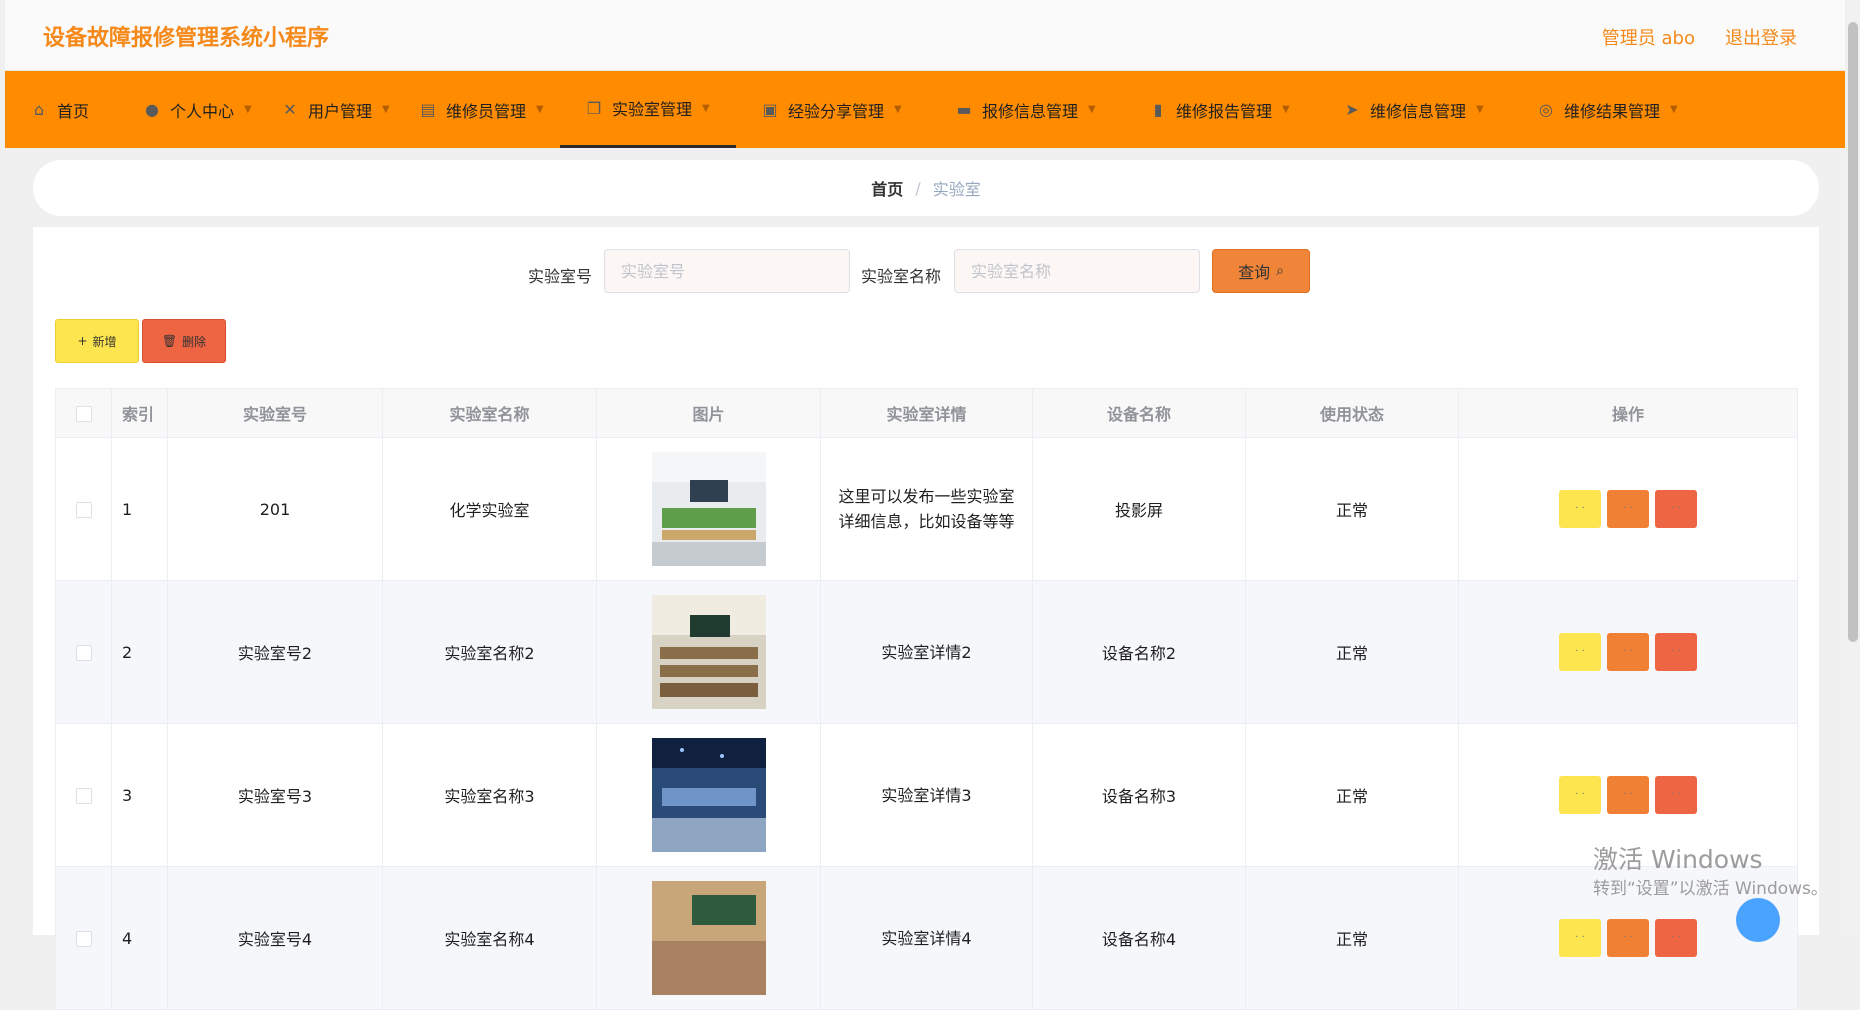 The image size is (1860, 1010). I want to click on cell-device: 投影屏, so click(1139, 509).